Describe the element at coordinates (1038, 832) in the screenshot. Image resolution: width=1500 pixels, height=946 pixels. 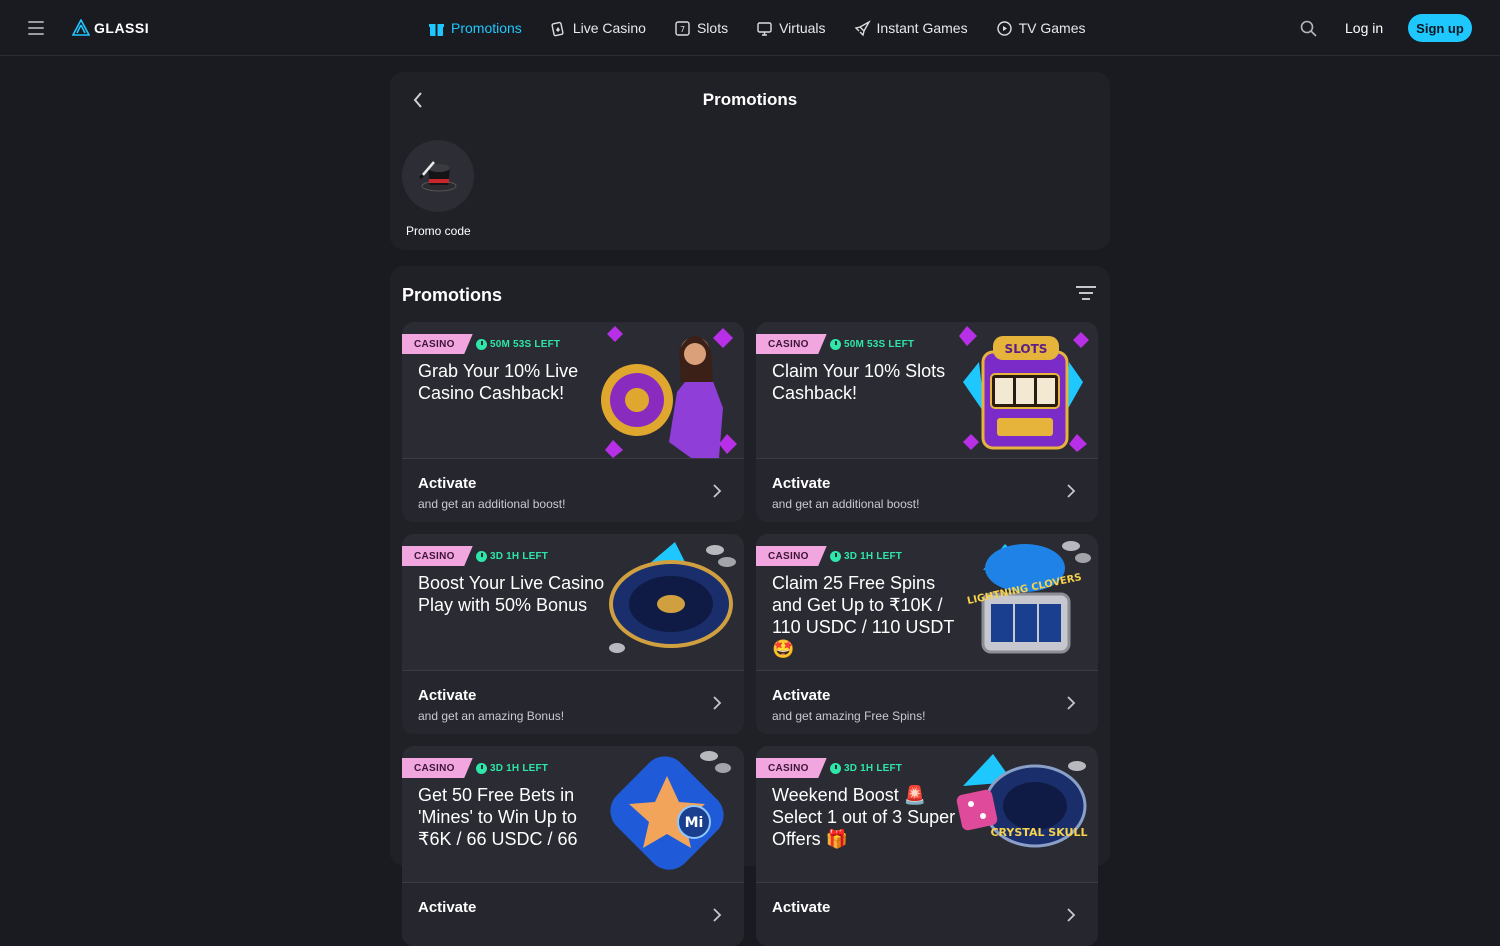
I see `crystal-skull-logo-text: CRYSTAL SKULL` at that location.